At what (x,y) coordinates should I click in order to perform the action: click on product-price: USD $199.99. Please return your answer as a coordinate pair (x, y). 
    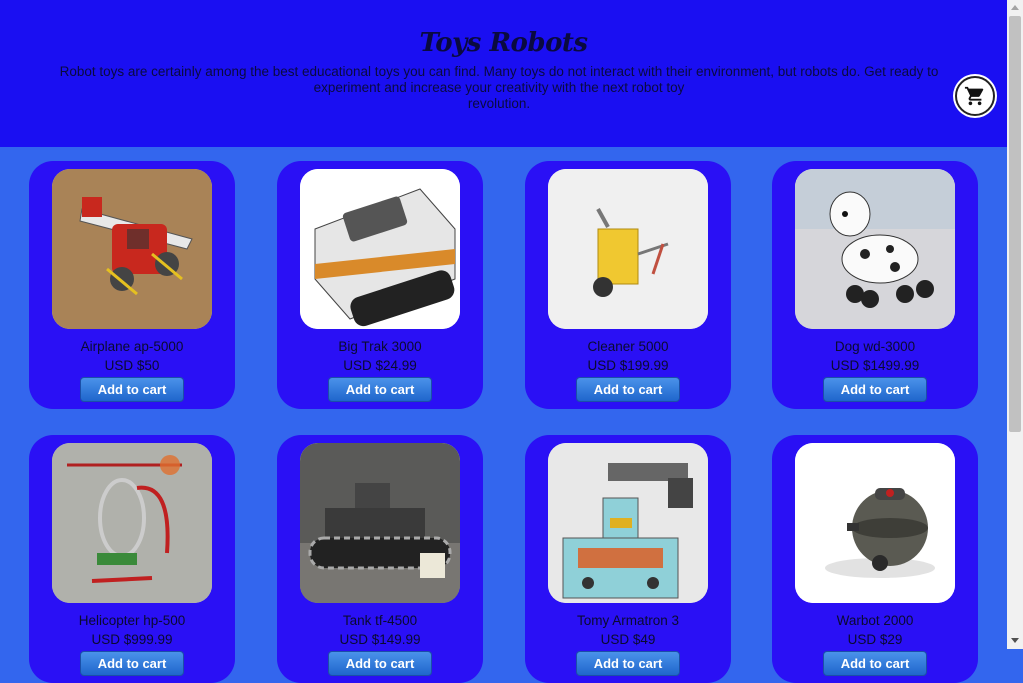
    Looking at the image, I should click on (628, 365).